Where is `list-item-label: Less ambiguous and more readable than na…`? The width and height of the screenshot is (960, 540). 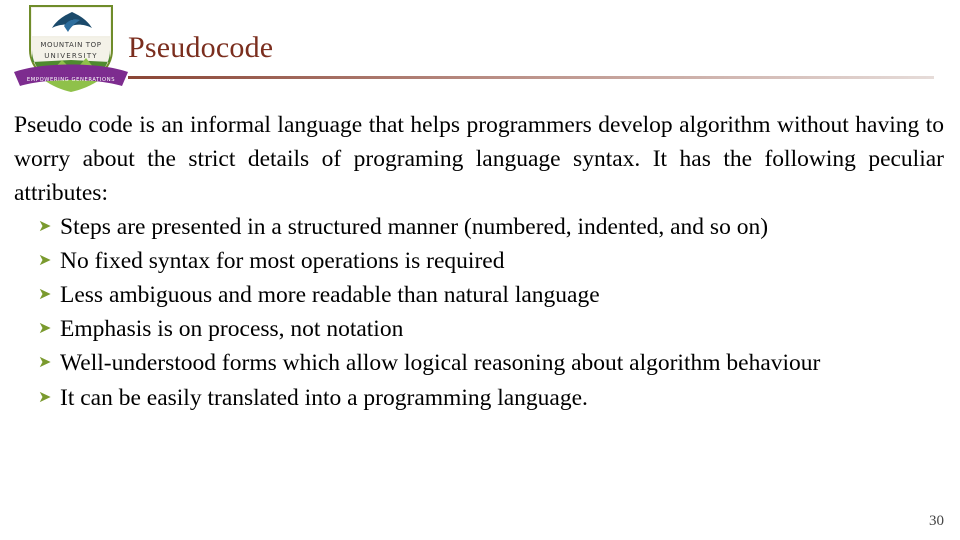 list-item-label: Less ambiguous and more readable than na… is located at coordinates (330, 295).